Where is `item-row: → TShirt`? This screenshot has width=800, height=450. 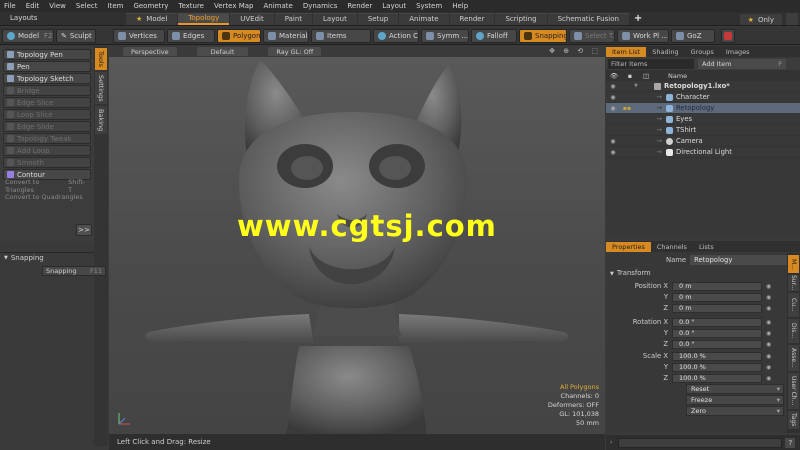
item-row: → TShirt is located at coordinates (703, 130).